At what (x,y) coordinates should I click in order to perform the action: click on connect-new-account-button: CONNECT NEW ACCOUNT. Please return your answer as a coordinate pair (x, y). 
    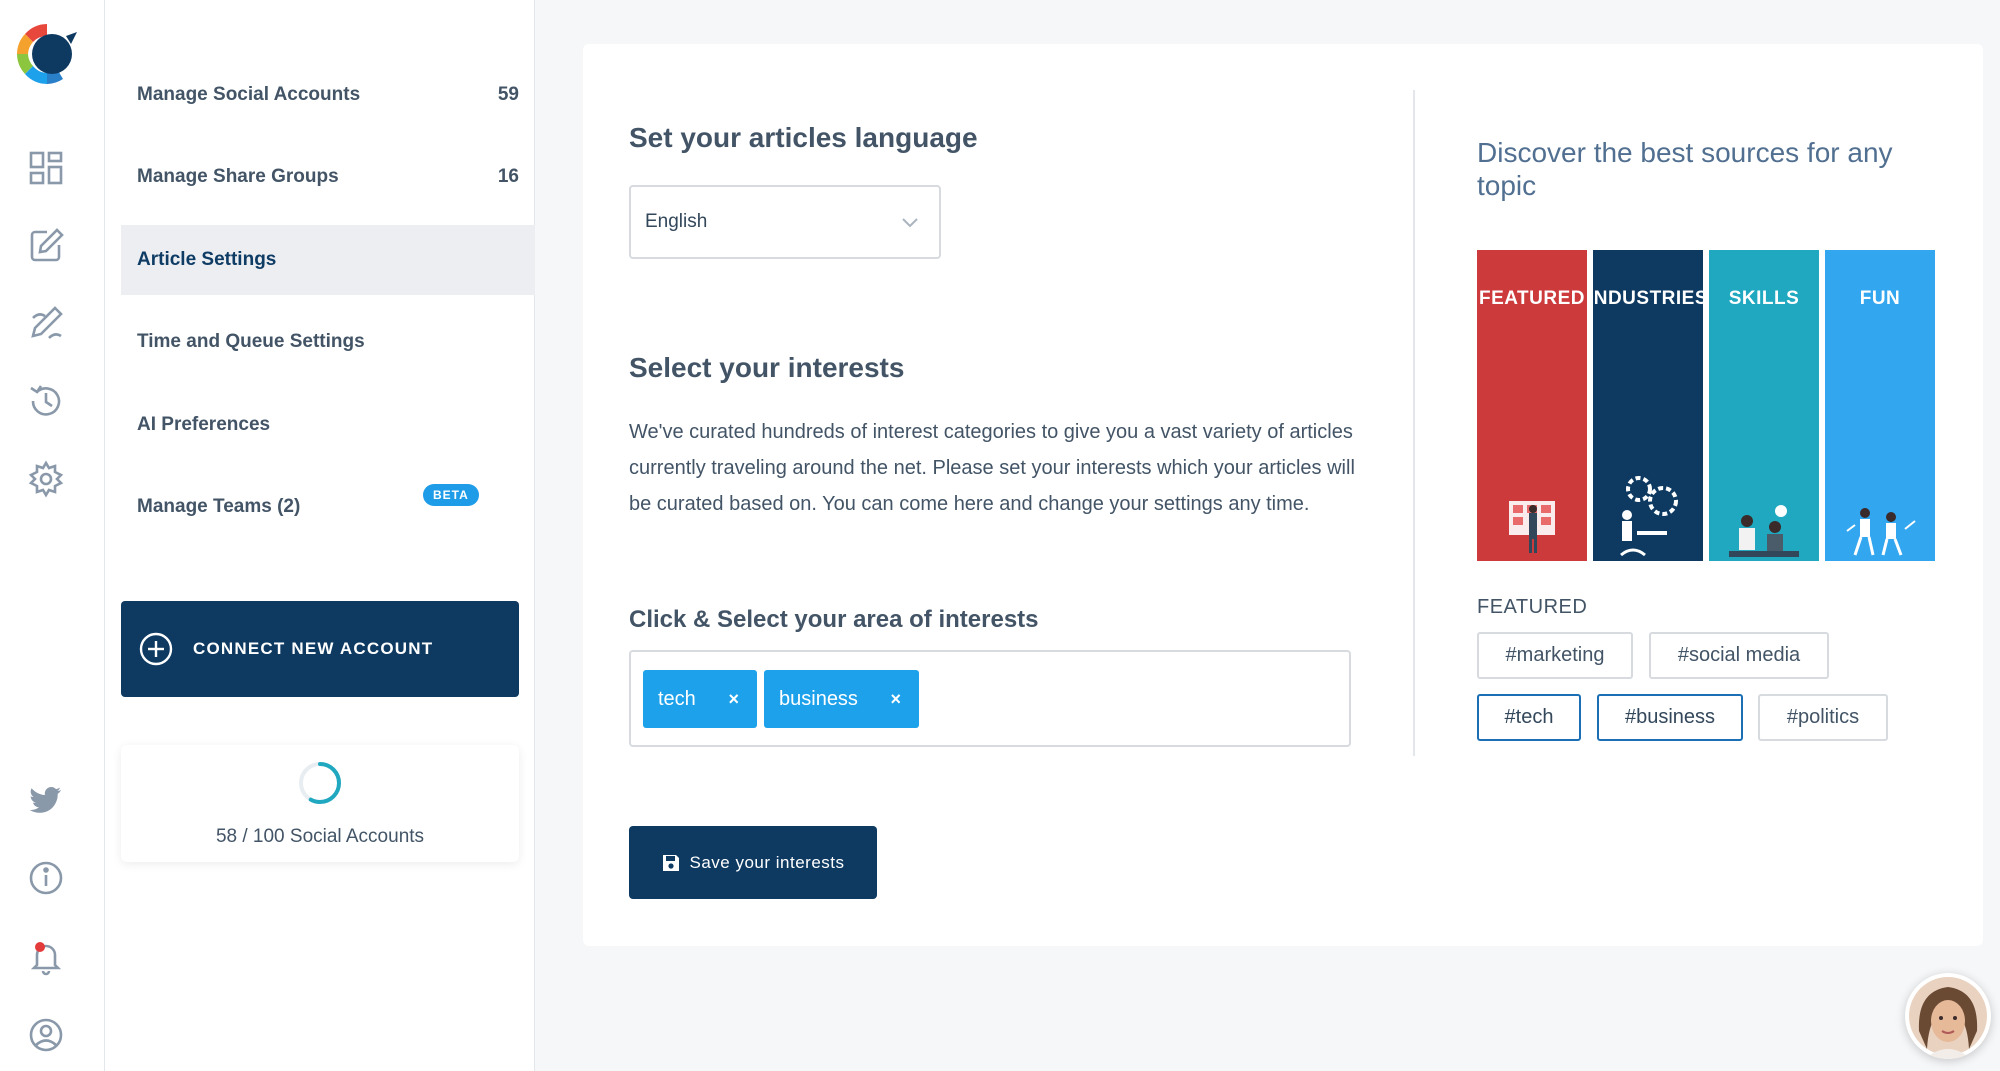
    Looking at the image, I should click on (320, 649).